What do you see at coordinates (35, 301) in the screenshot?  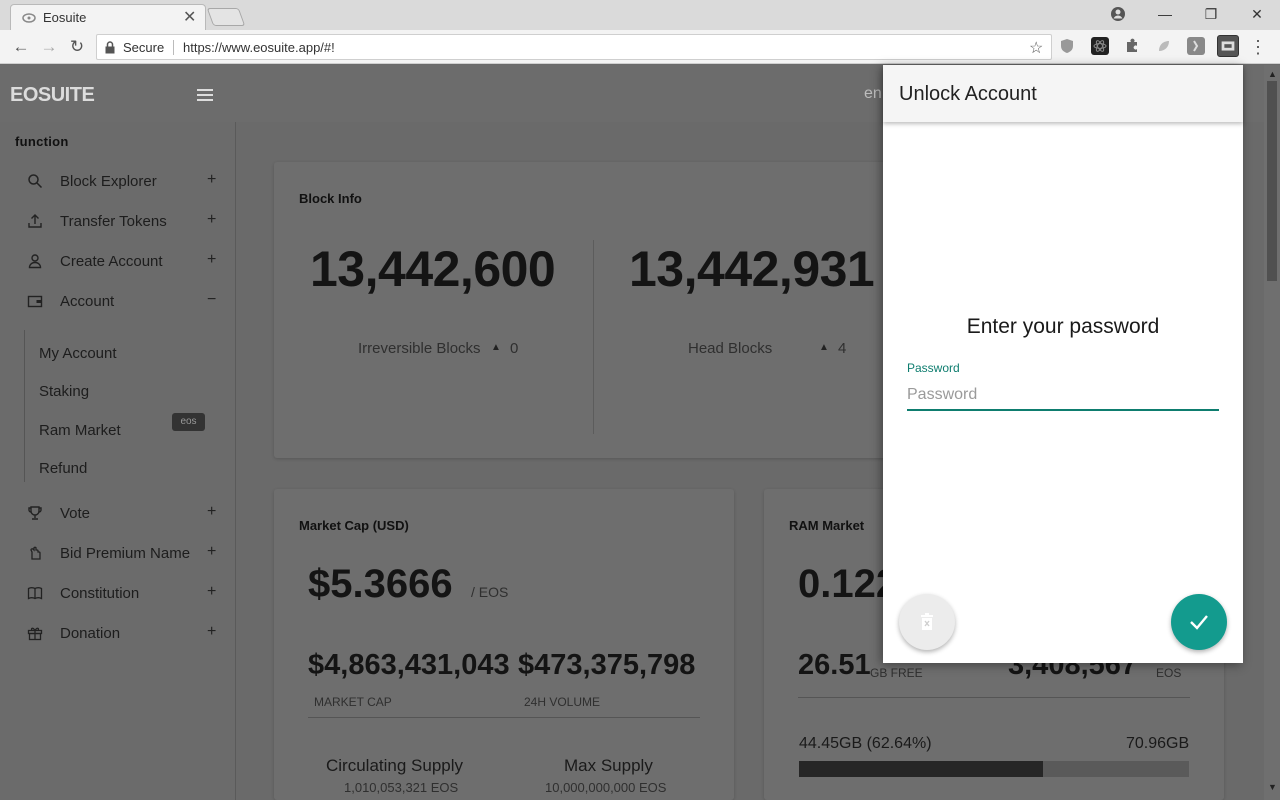 I see `wallet-icon` at bounding box center [35, 301].